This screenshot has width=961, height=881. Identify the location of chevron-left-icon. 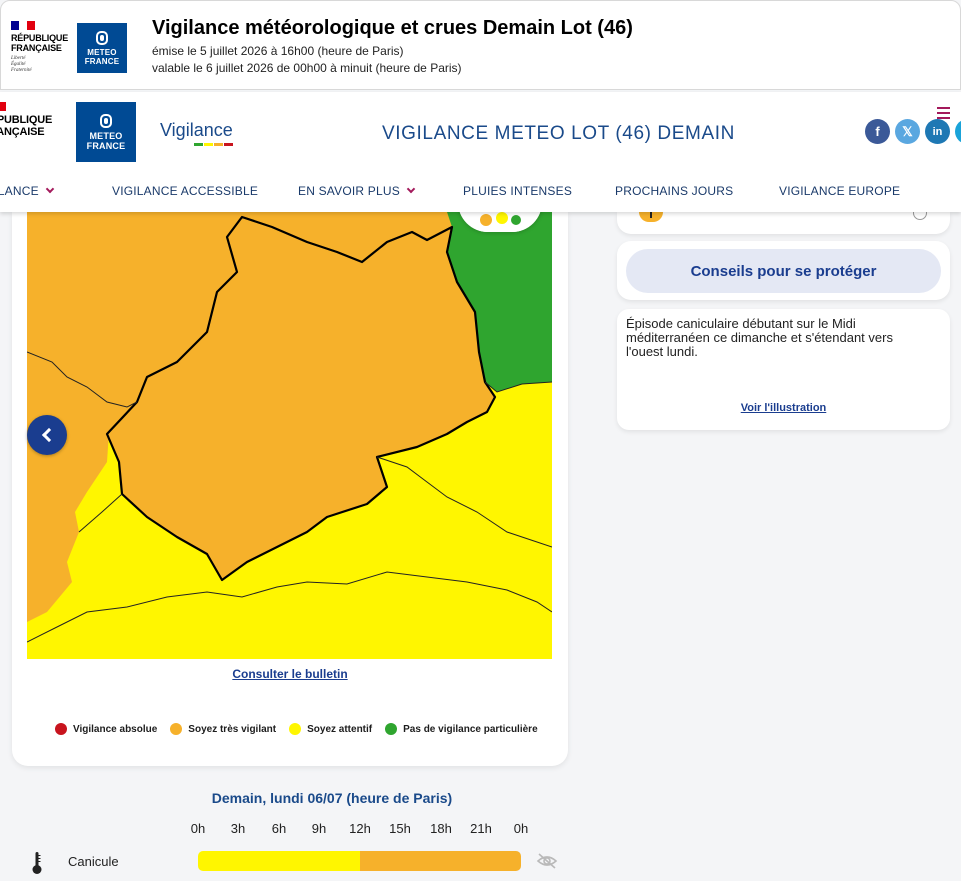
(49, 435).